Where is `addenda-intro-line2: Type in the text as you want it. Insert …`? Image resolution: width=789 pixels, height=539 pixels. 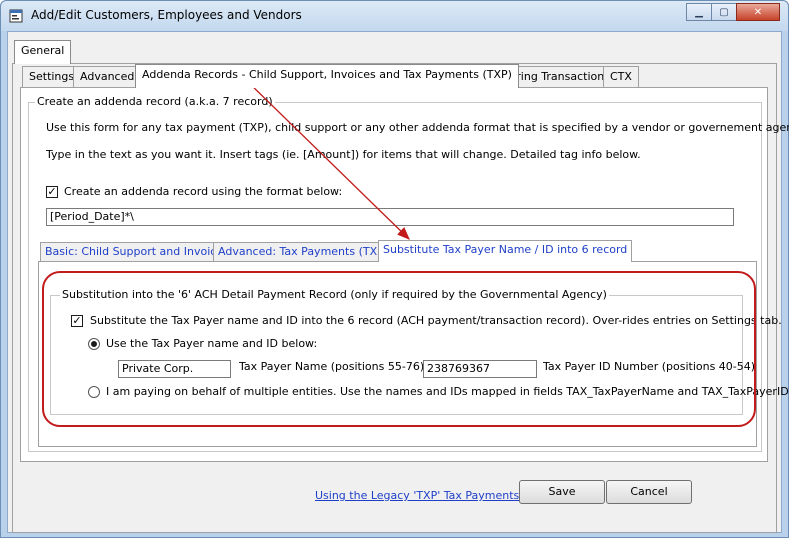 addenda-intro-line2: Type in the text as you want it. Insert … is located at coordinates (343, 154).